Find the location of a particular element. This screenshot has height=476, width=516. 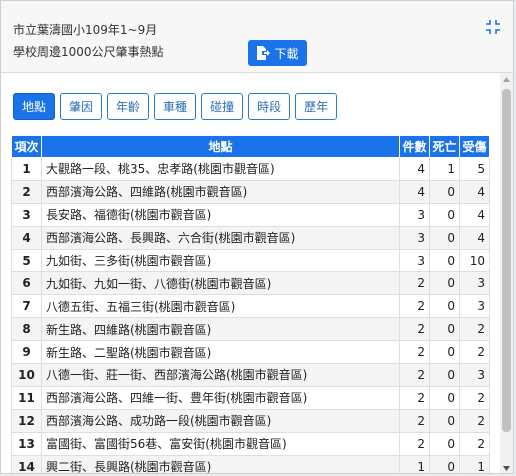

row-index: 11 is located at coordinates (26, 397).